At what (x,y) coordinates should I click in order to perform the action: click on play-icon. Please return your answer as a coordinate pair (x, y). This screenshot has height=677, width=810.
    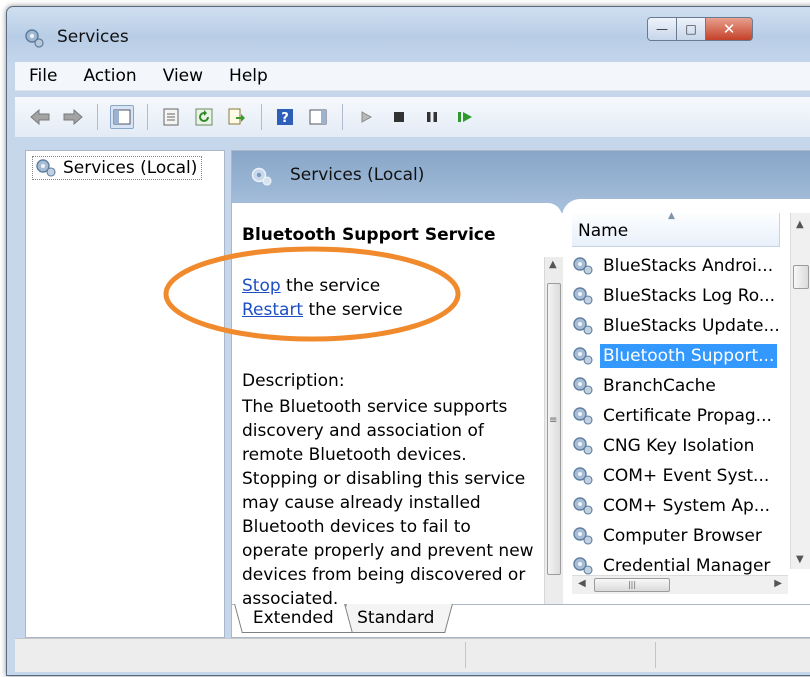
    Looking at the image, I should click on (367, 117).